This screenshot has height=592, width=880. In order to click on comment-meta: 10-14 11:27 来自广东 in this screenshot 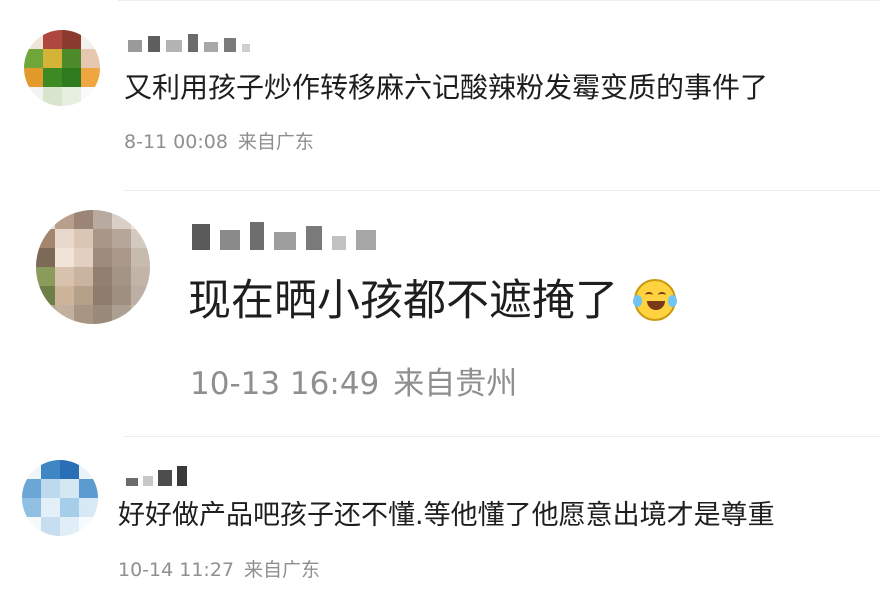, I will do `click(219, 570)`.